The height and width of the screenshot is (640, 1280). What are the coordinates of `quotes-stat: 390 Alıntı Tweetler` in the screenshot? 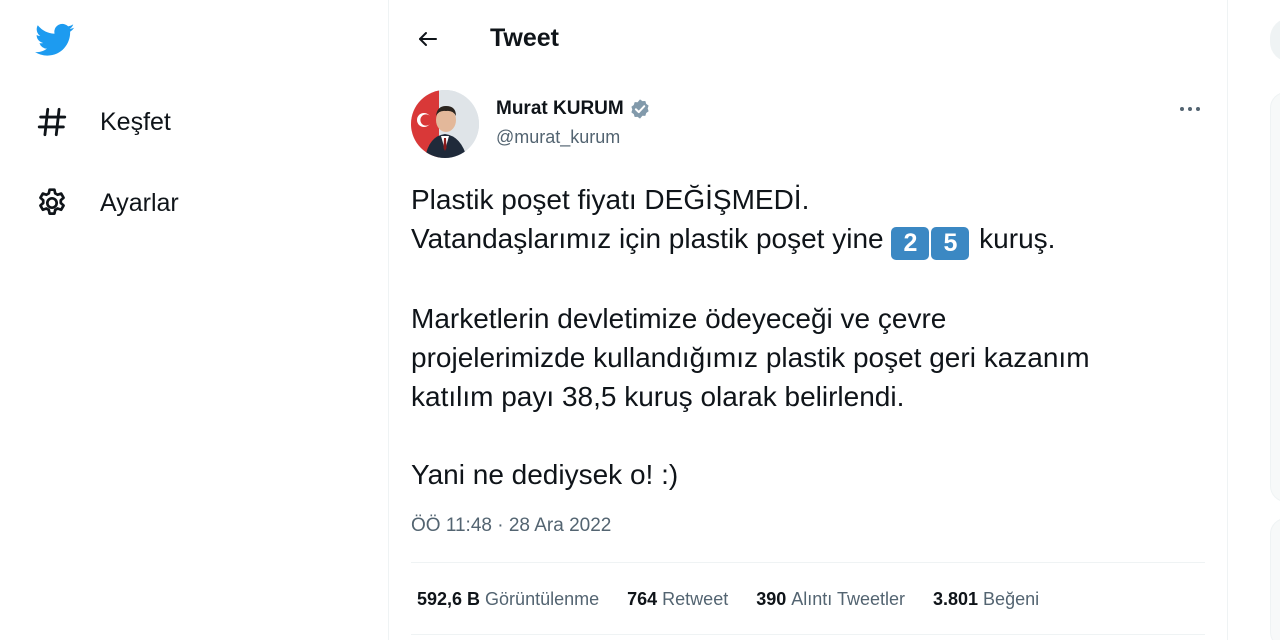 It's located at (830, 599).